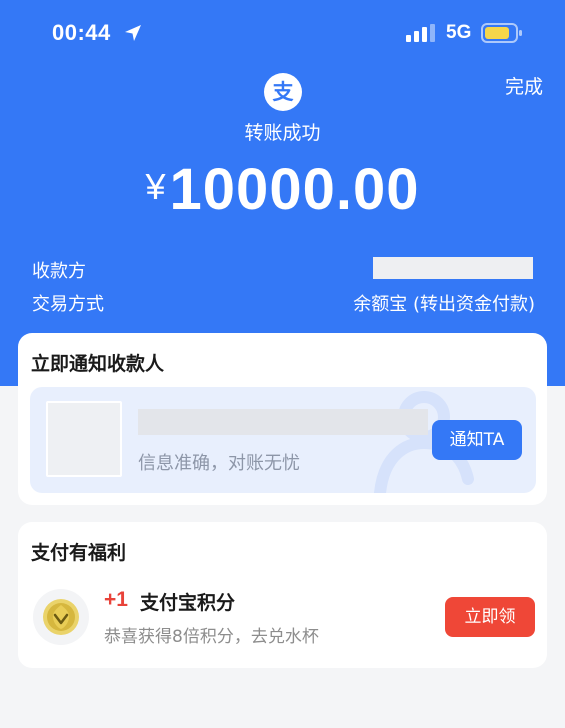  I want to click on status-time: 00:44, so click(81, 32).